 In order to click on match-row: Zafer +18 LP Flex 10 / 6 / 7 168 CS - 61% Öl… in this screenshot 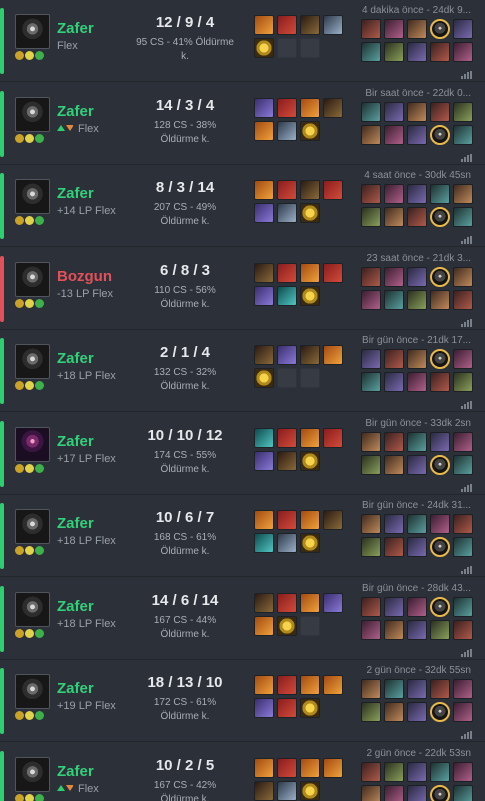, I will do `click(242, 536)`.